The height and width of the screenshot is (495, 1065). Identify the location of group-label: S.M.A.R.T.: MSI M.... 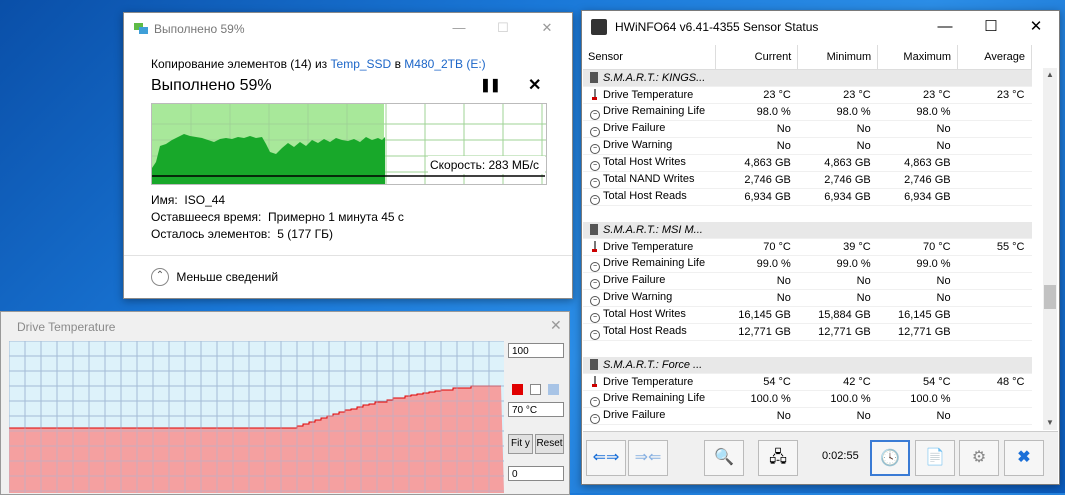
(653, 230).